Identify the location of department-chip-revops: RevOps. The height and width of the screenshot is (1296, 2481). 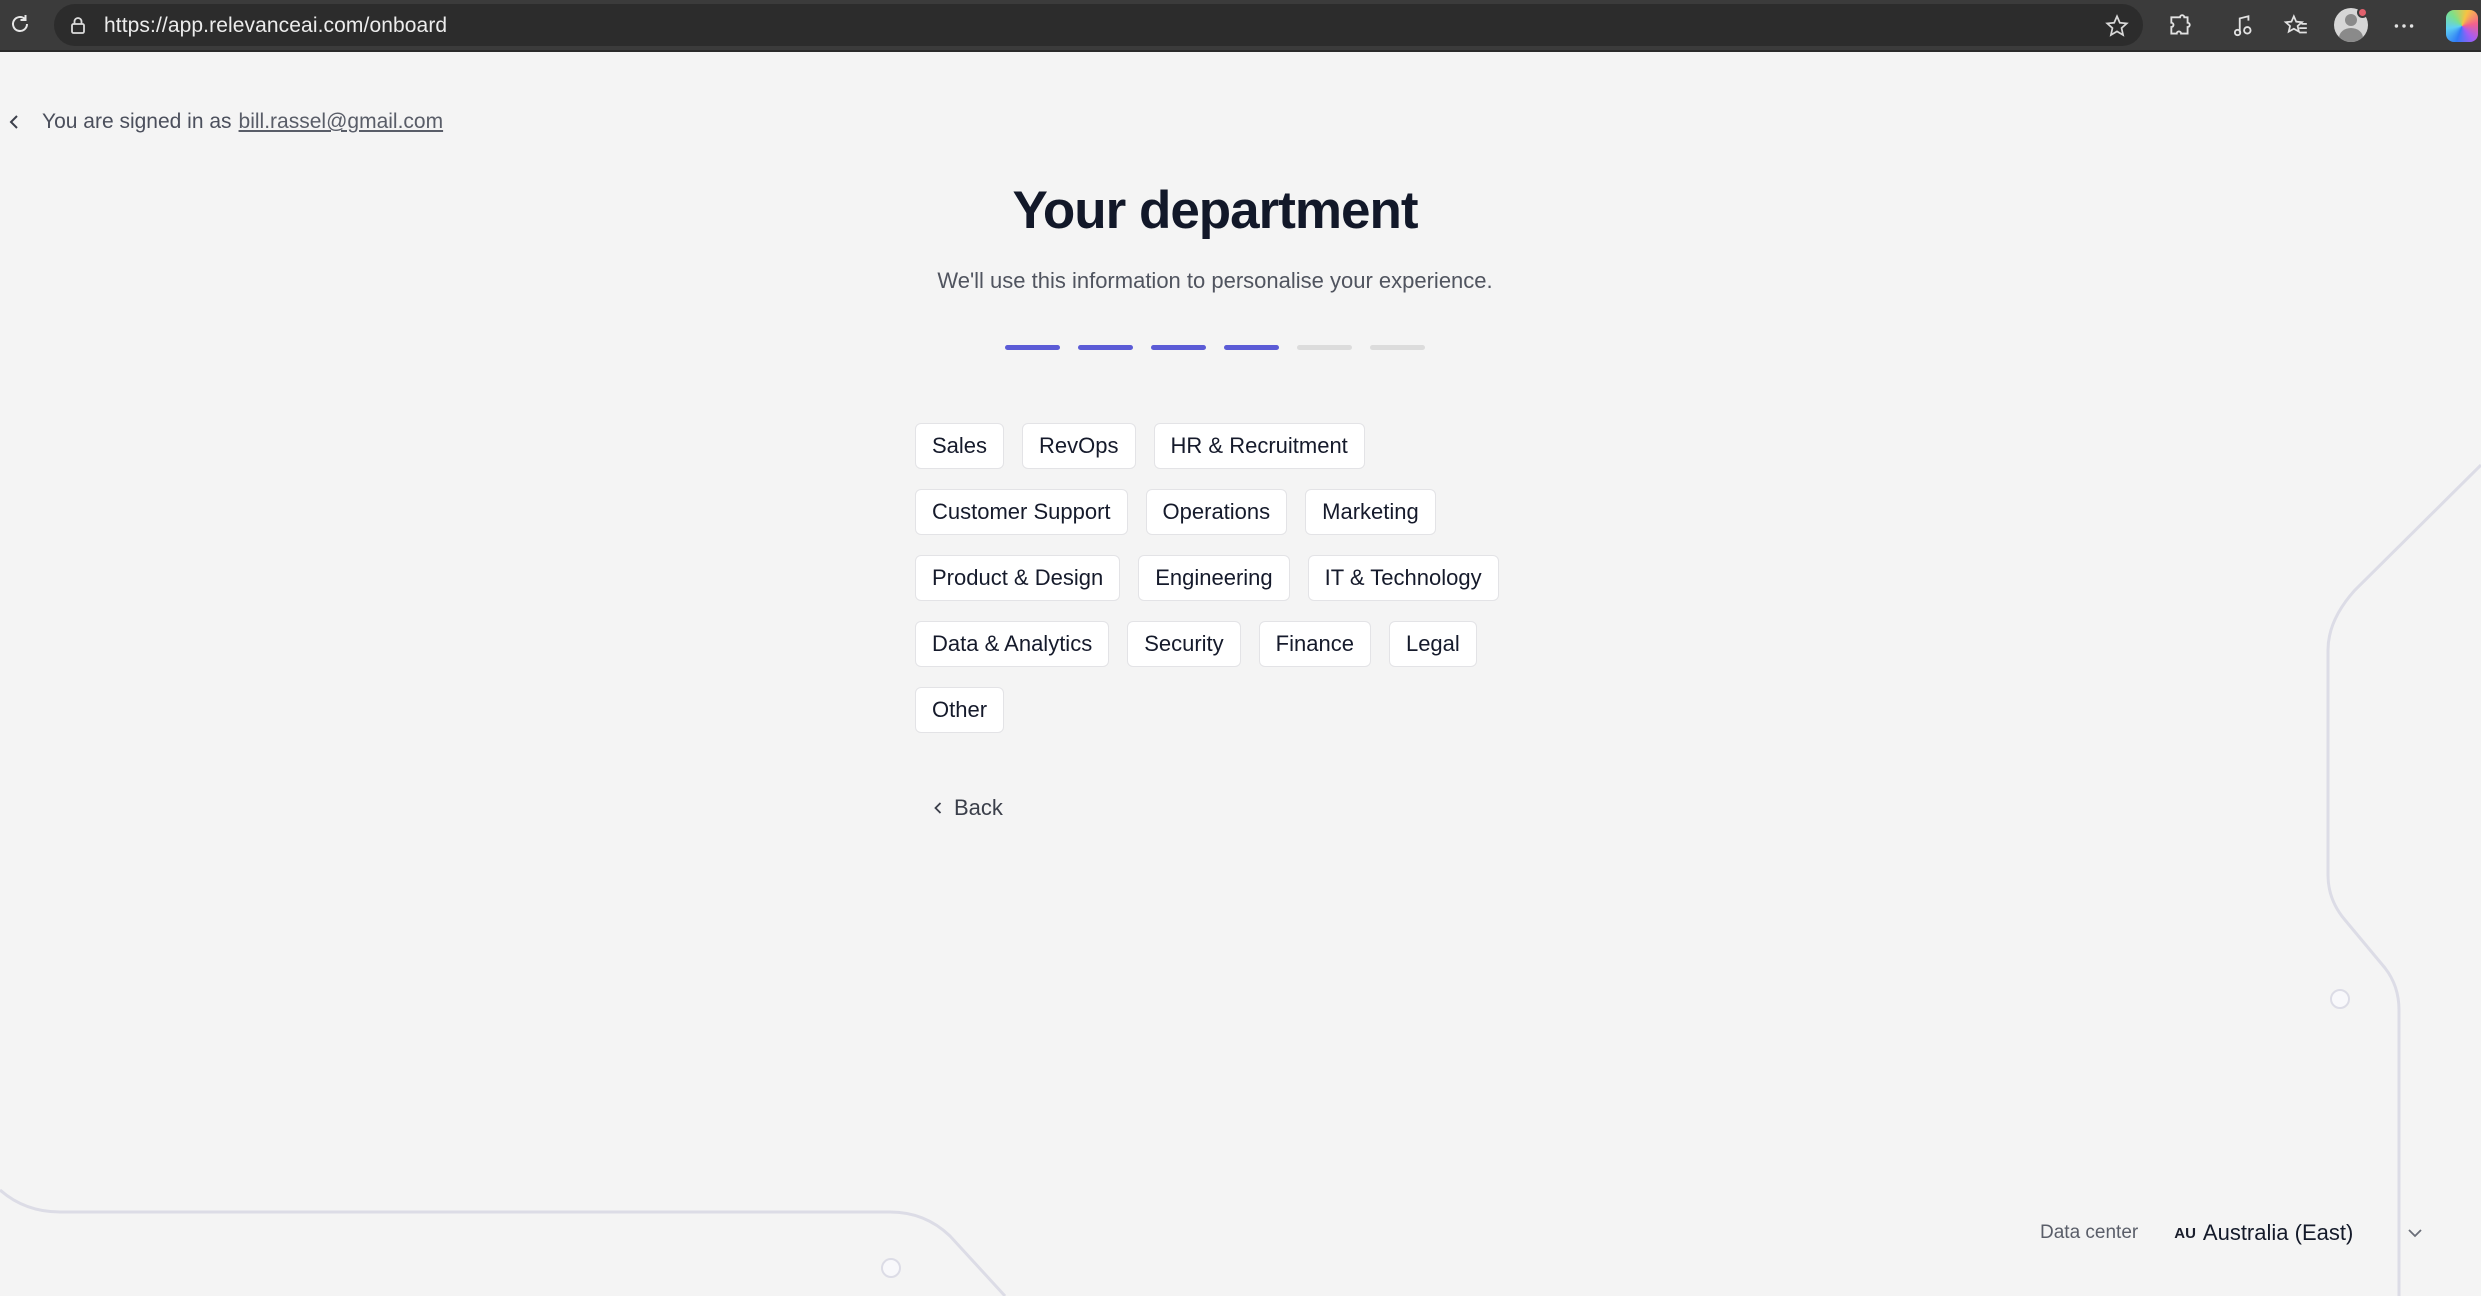
(1079, 446).